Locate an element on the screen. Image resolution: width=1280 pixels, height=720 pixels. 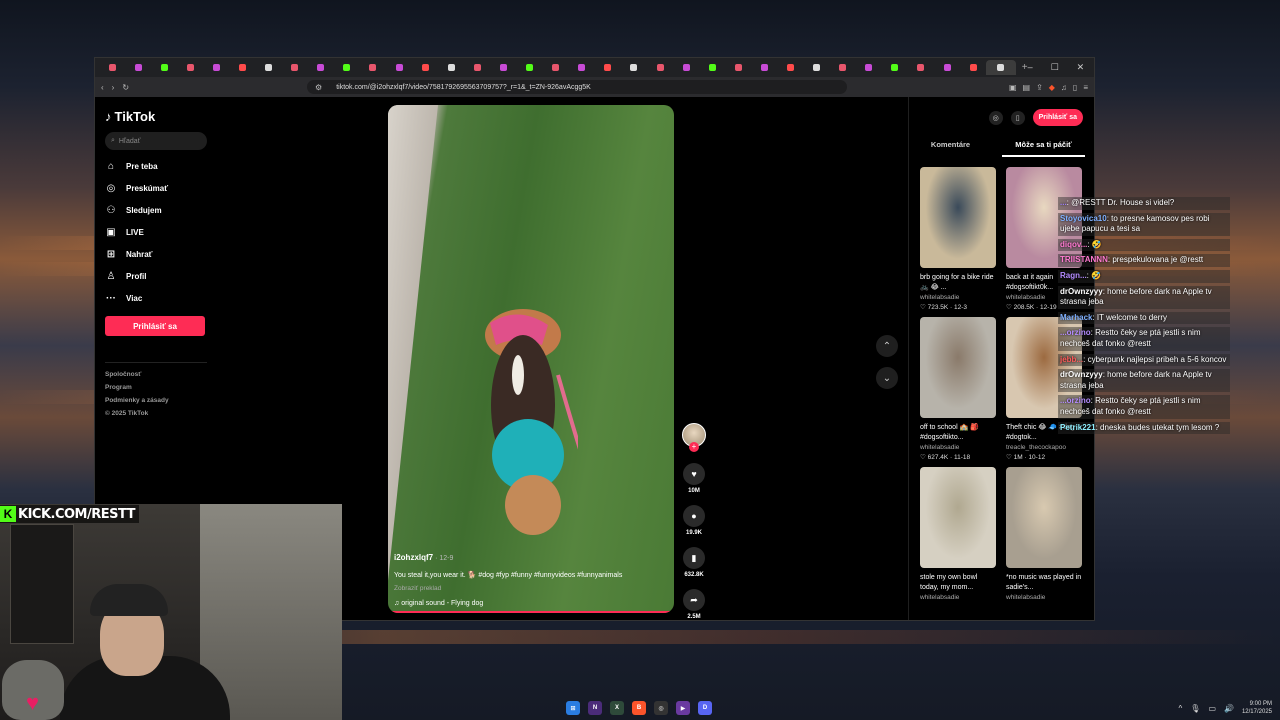
brave-browser-icon: B is located at coordinates (639, 708).